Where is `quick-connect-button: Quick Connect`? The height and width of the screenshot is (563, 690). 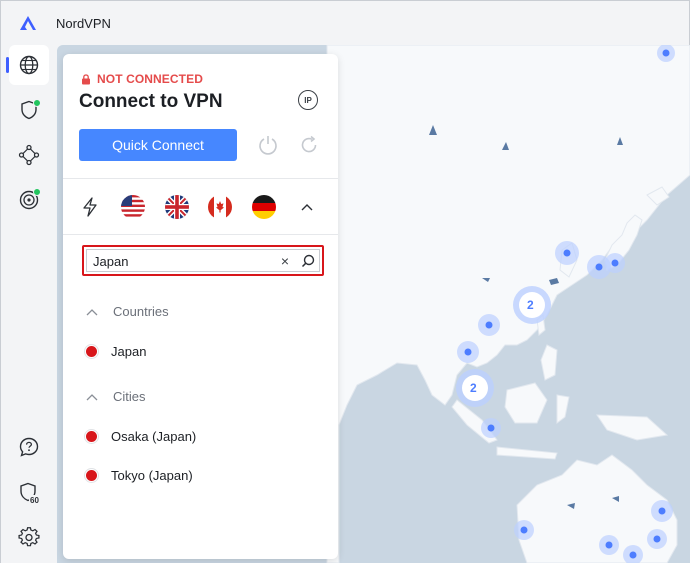 quick-connect-button: Quick Connect is located at coordinates (158, 145).